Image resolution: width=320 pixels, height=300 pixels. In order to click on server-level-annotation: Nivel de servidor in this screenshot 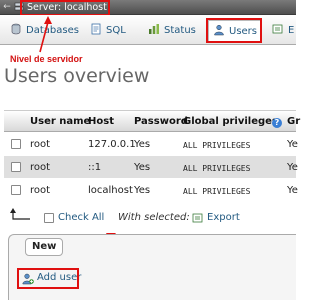, I will do `click(46, 59)`.